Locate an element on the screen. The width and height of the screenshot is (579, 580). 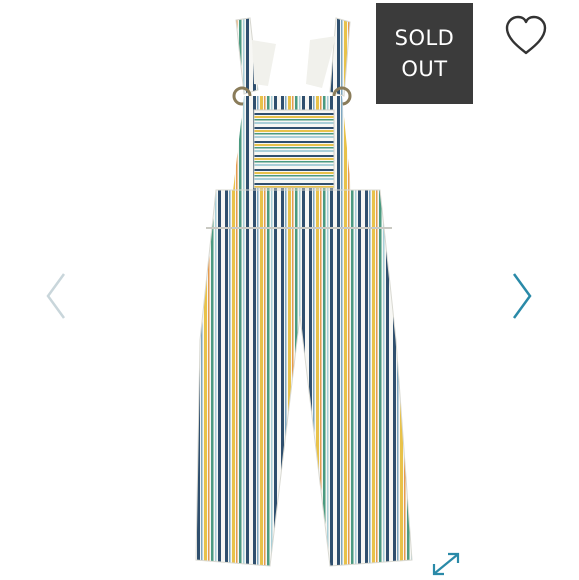
chevron-left-icon is located at coordinates (57, 296).